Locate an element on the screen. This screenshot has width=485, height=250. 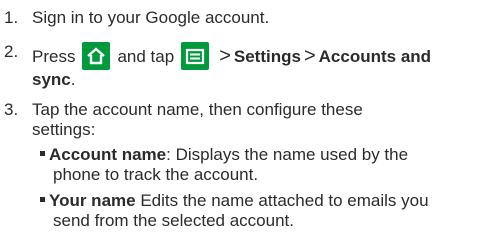
step-1: 1. Sign in to your Google account. is located at coordinates (240, 18).